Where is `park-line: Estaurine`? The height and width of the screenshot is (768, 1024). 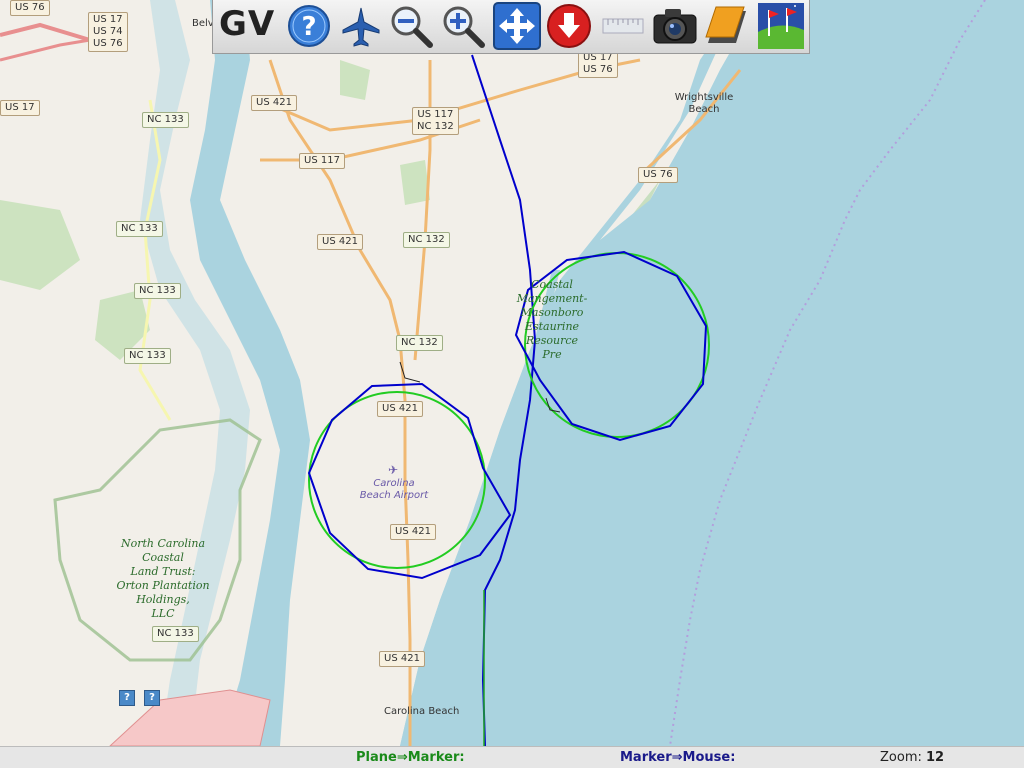 park-line: Estaurine is located at coordinates (552, 326).